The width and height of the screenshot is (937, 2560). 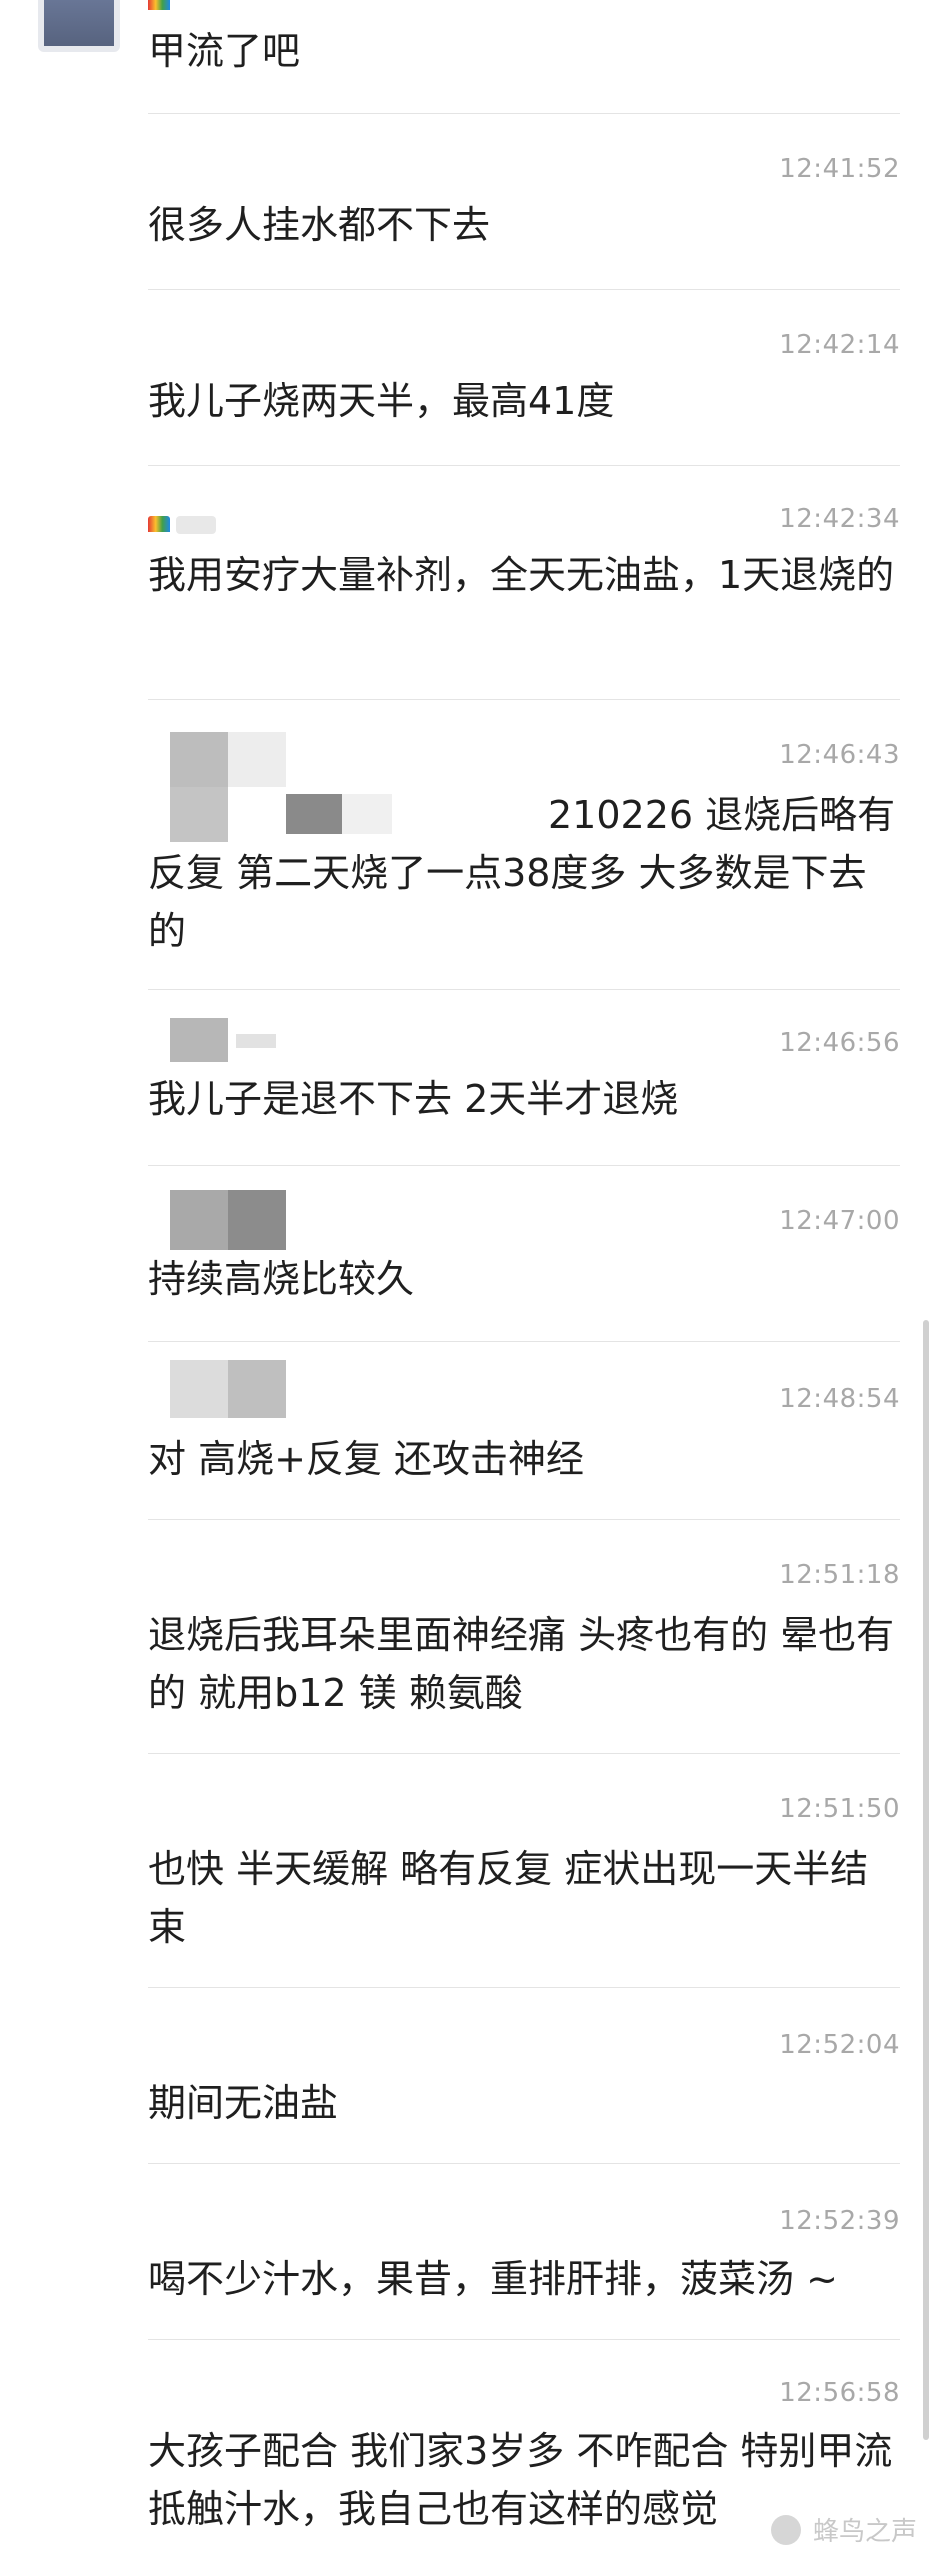 What do you see at coordinates (839, 2393) in the screenshot?
I see `message-time: 12:56:58` at bounding box center [839, 2393].